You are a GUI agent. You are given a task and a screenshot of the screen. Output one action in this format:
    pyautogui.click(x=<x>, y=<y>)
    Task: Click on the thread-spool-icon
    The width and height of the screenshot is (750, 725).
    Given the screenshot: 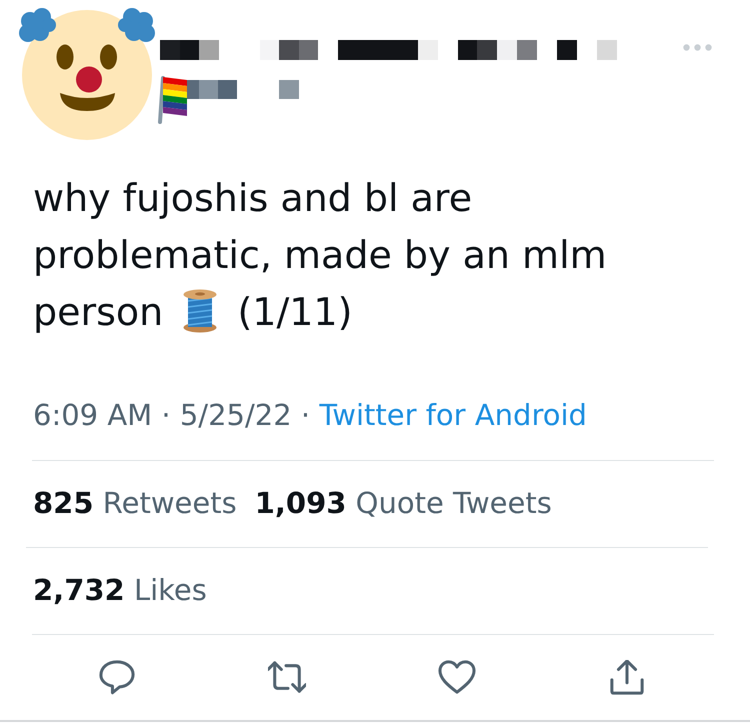 What is the action you would take?
    pyautogui.click(x=200, y=311)
    